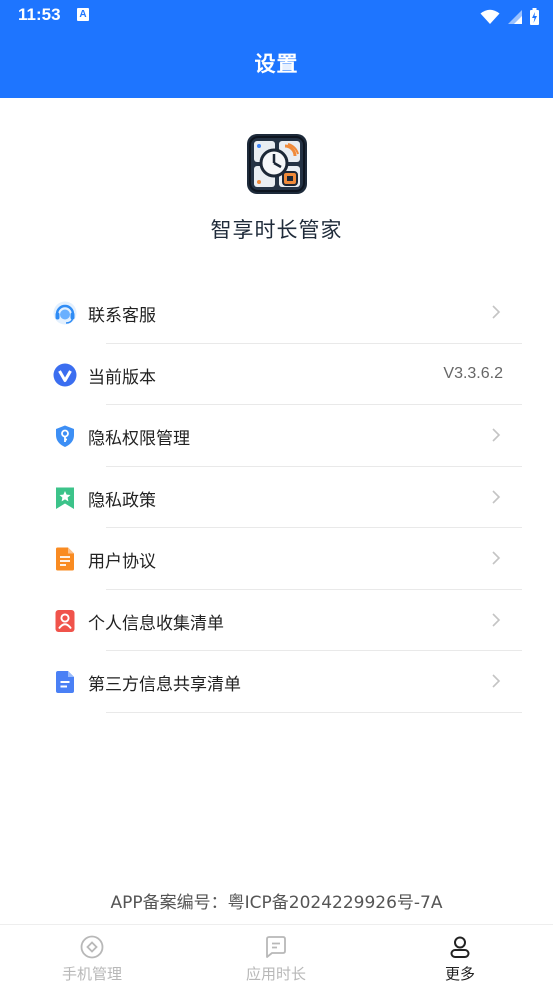 Image resolution: width=553 pixels, height=985 pixels. Describe the element at coordinates (65, 682) in the screenshot. I see `file-list-icon` at that location.